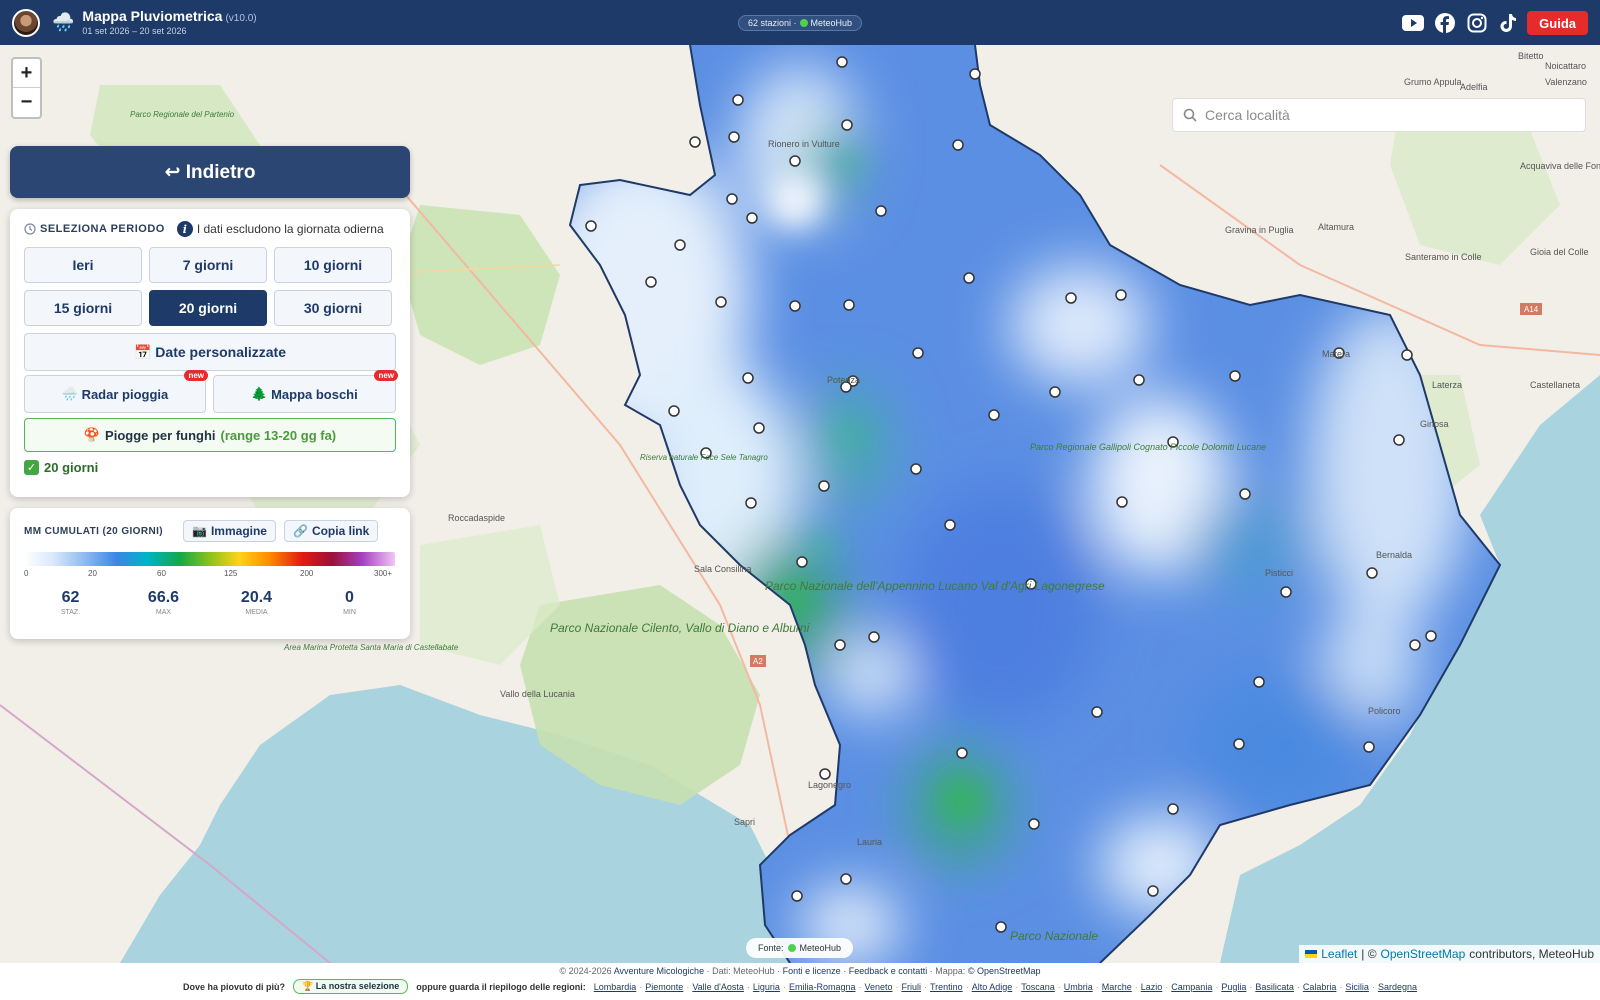  Describe the element at coordinates (888, 971) in the screenshot. I see `feedback-link: Feedback e contatti` at that location.